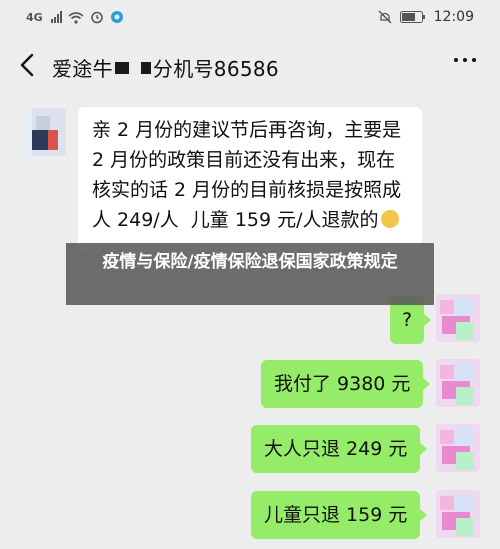 This screenshot has width=500, height=549. I want to click on battery-icon, so click(412, 17).